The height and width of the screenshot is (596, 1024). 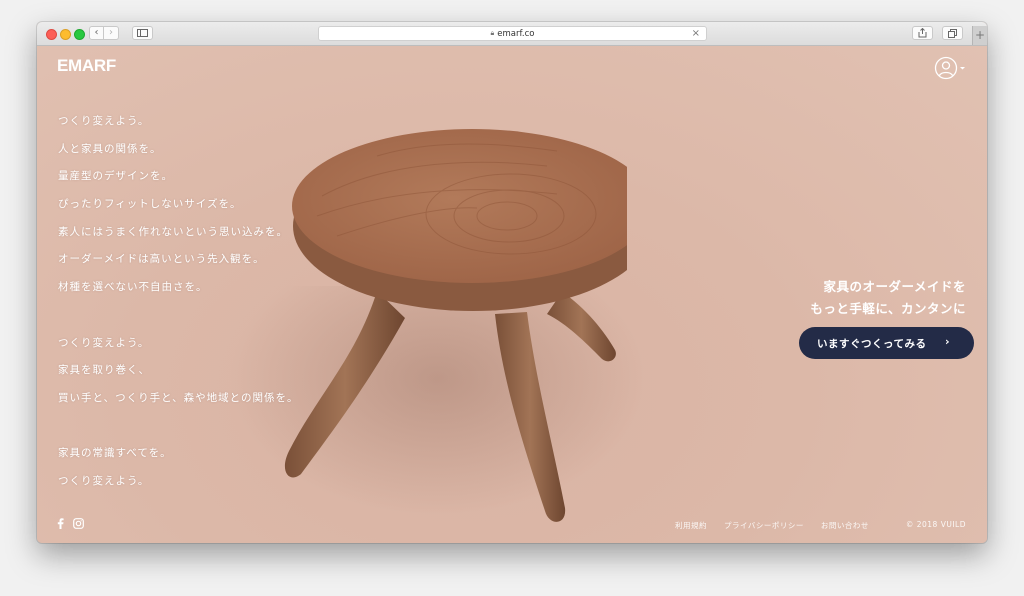 I want to click on poem-line: 素人にはうまく作れないという思い込みを。, so click(x=173, y=231).